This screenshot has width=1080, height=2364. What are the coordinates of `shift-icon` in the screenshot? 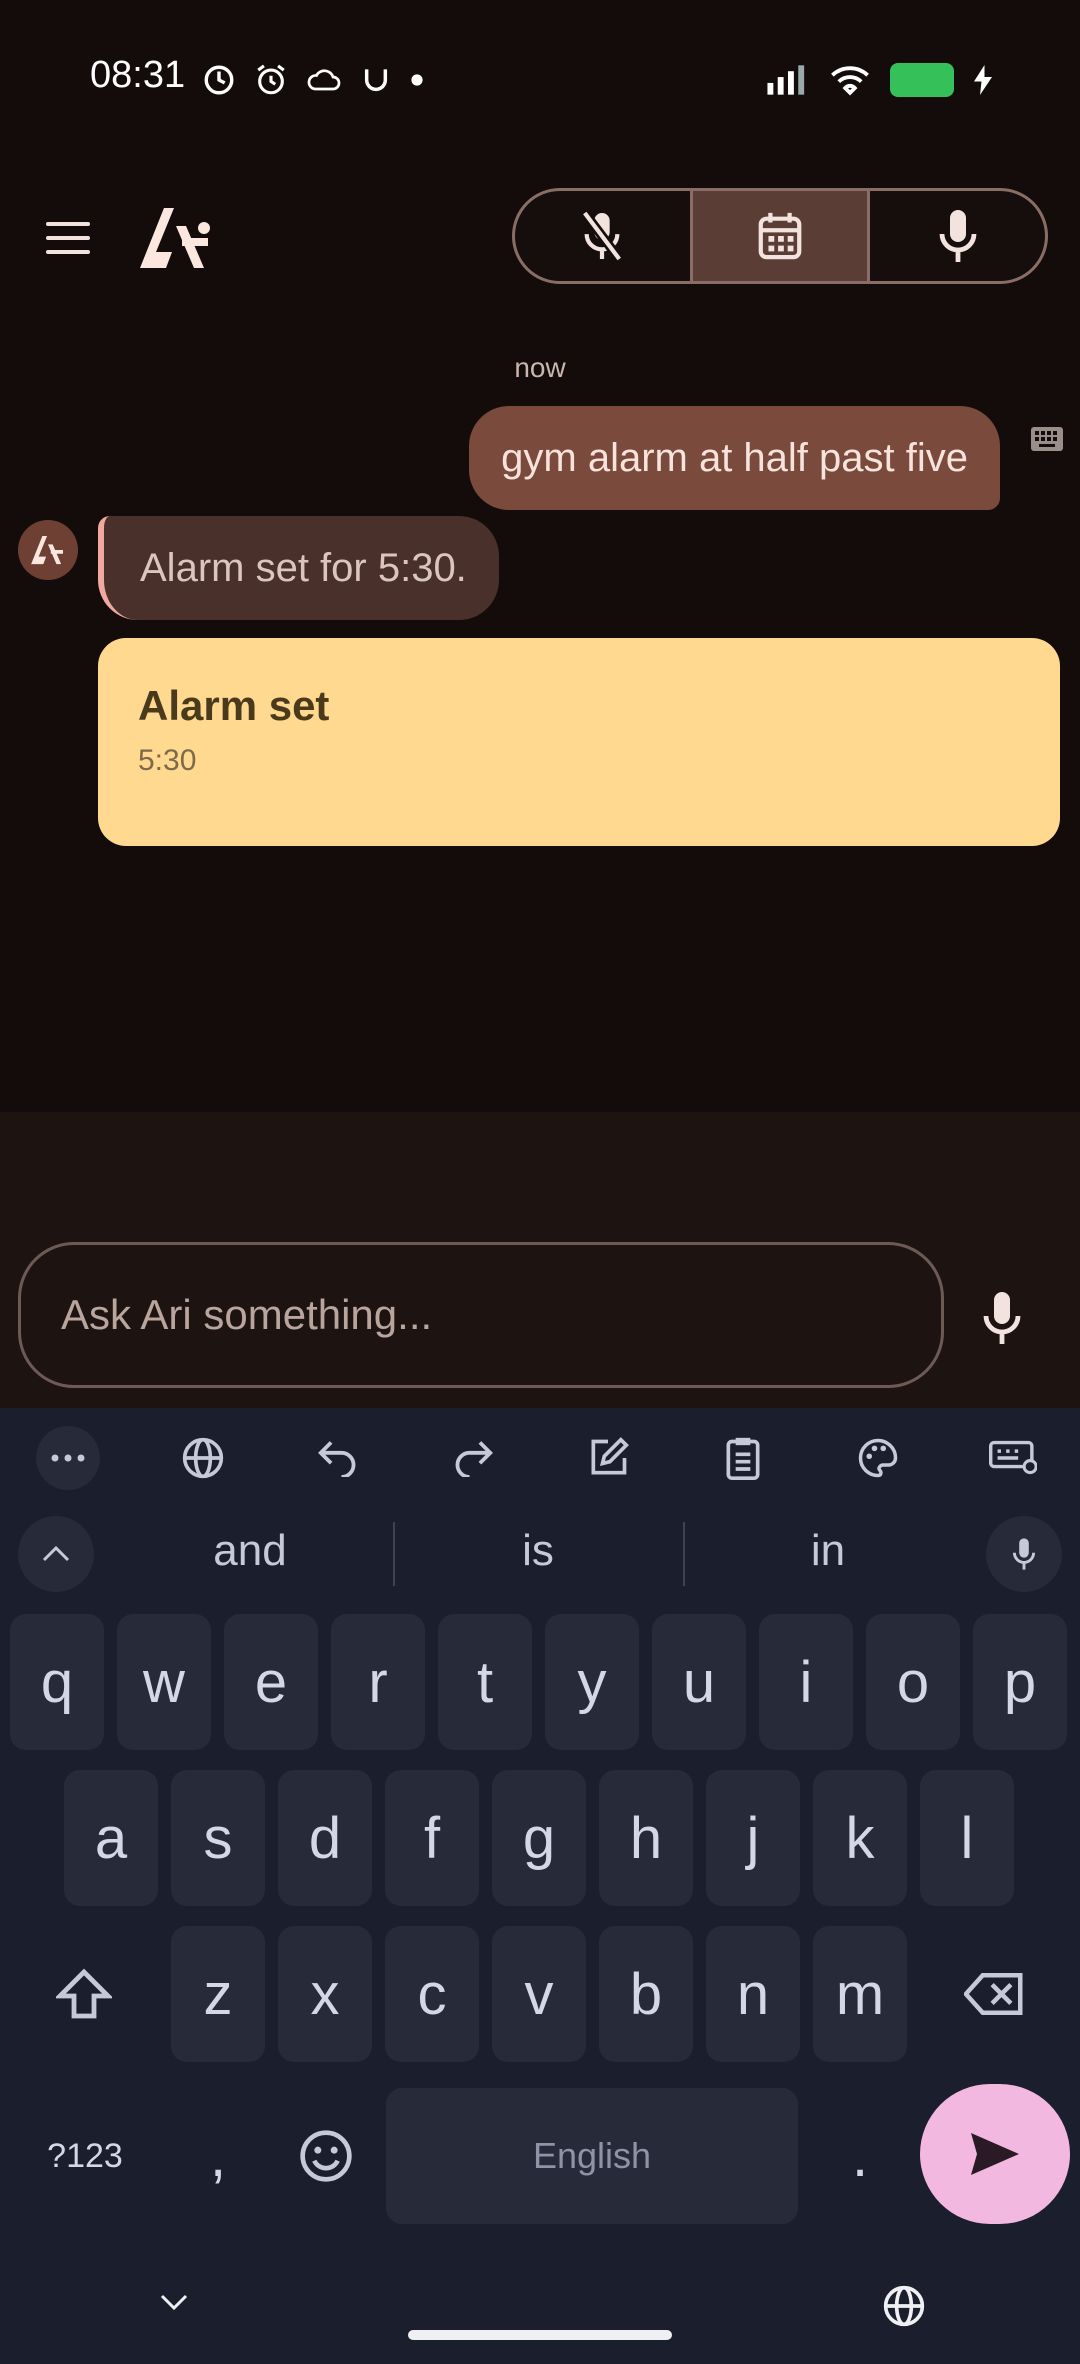 It's located at (84, 1993).